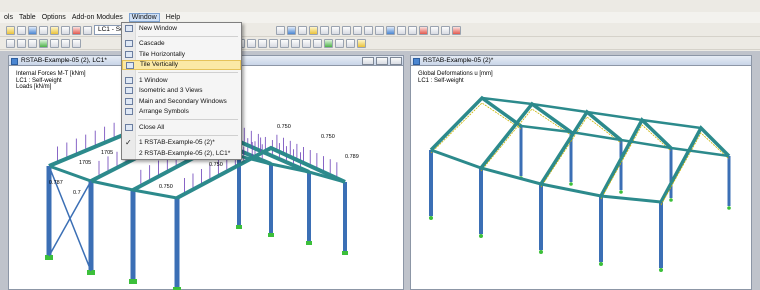 The height and width of the screenshot is (290, 760). Describe the element at coordinates (54, 30) in the screenshot. I see `folder-icon` at that location.